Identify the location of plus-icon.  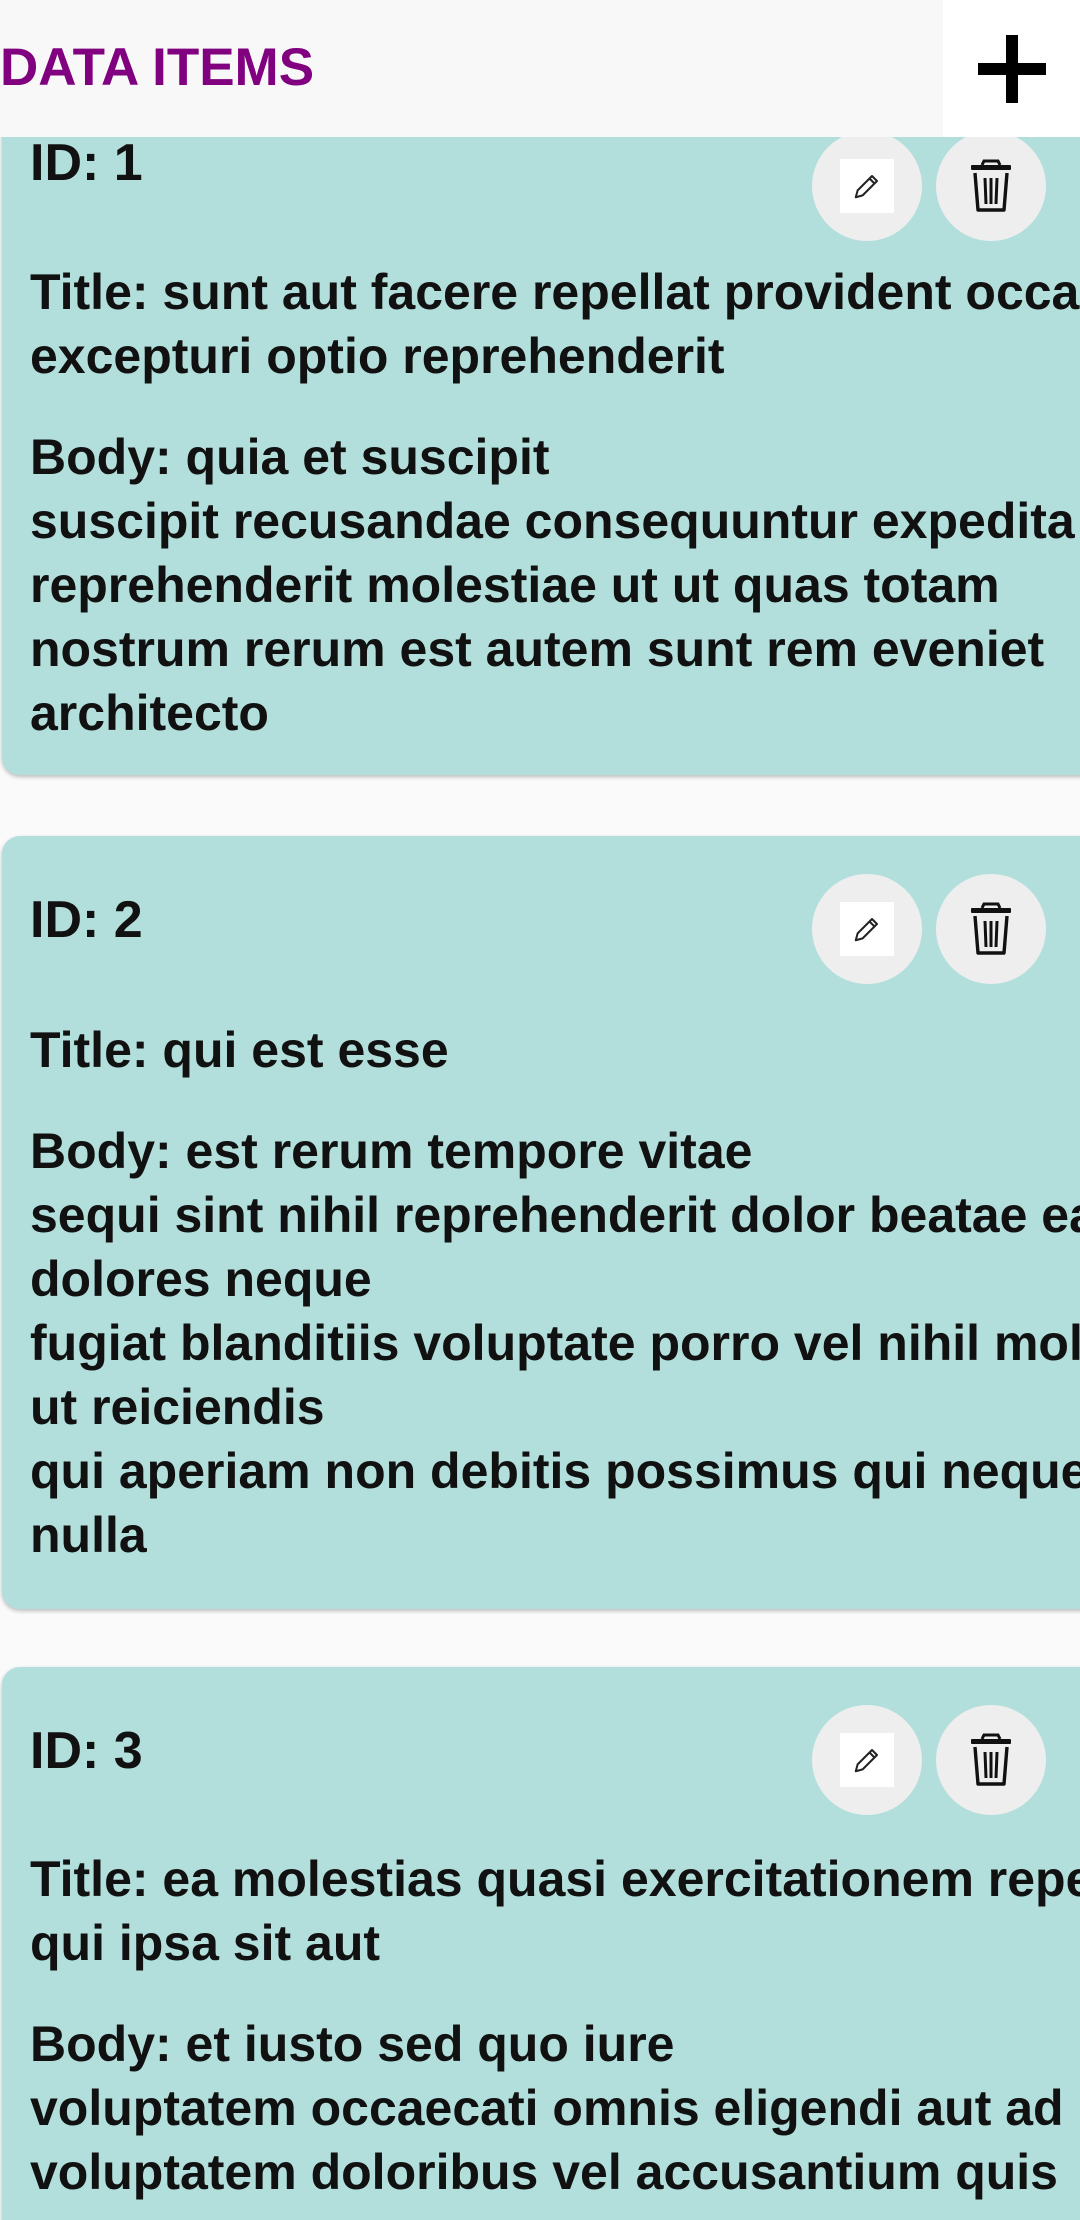
(1011, 68).